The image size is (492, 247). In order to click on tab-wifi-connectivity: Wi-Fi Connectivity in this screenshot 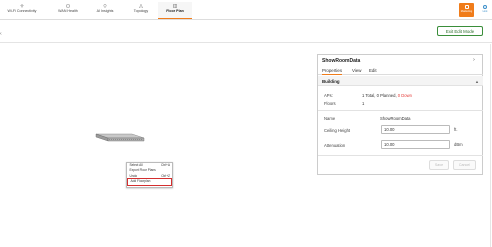, I will do `click(22, 10)`.